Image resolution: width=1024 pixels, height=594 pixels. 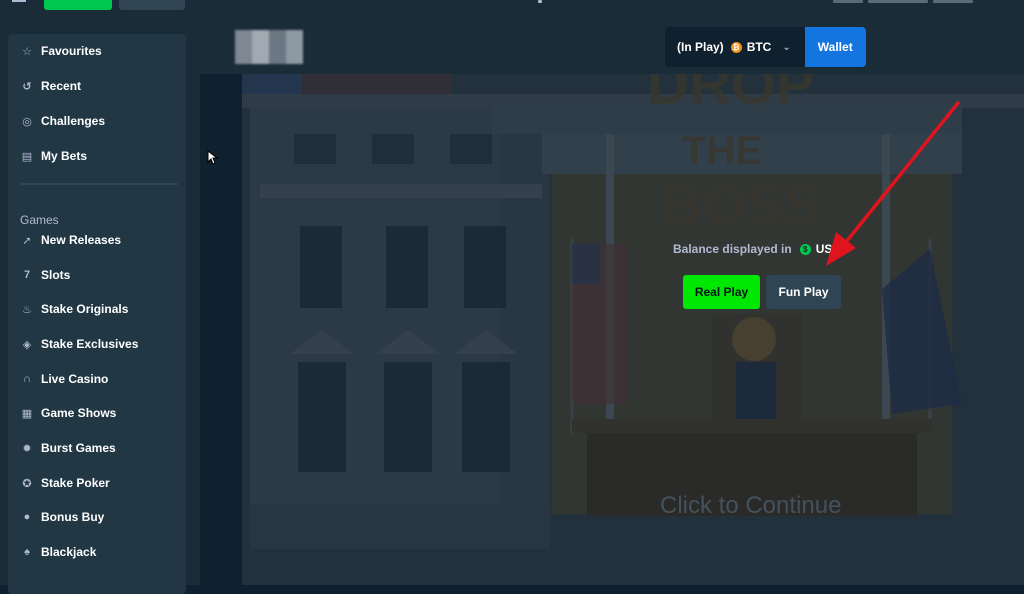 I want to click on currency-wallet-group: (In Play) ₿ BTC ⌄ Wallet, so click(x=765, y=47).